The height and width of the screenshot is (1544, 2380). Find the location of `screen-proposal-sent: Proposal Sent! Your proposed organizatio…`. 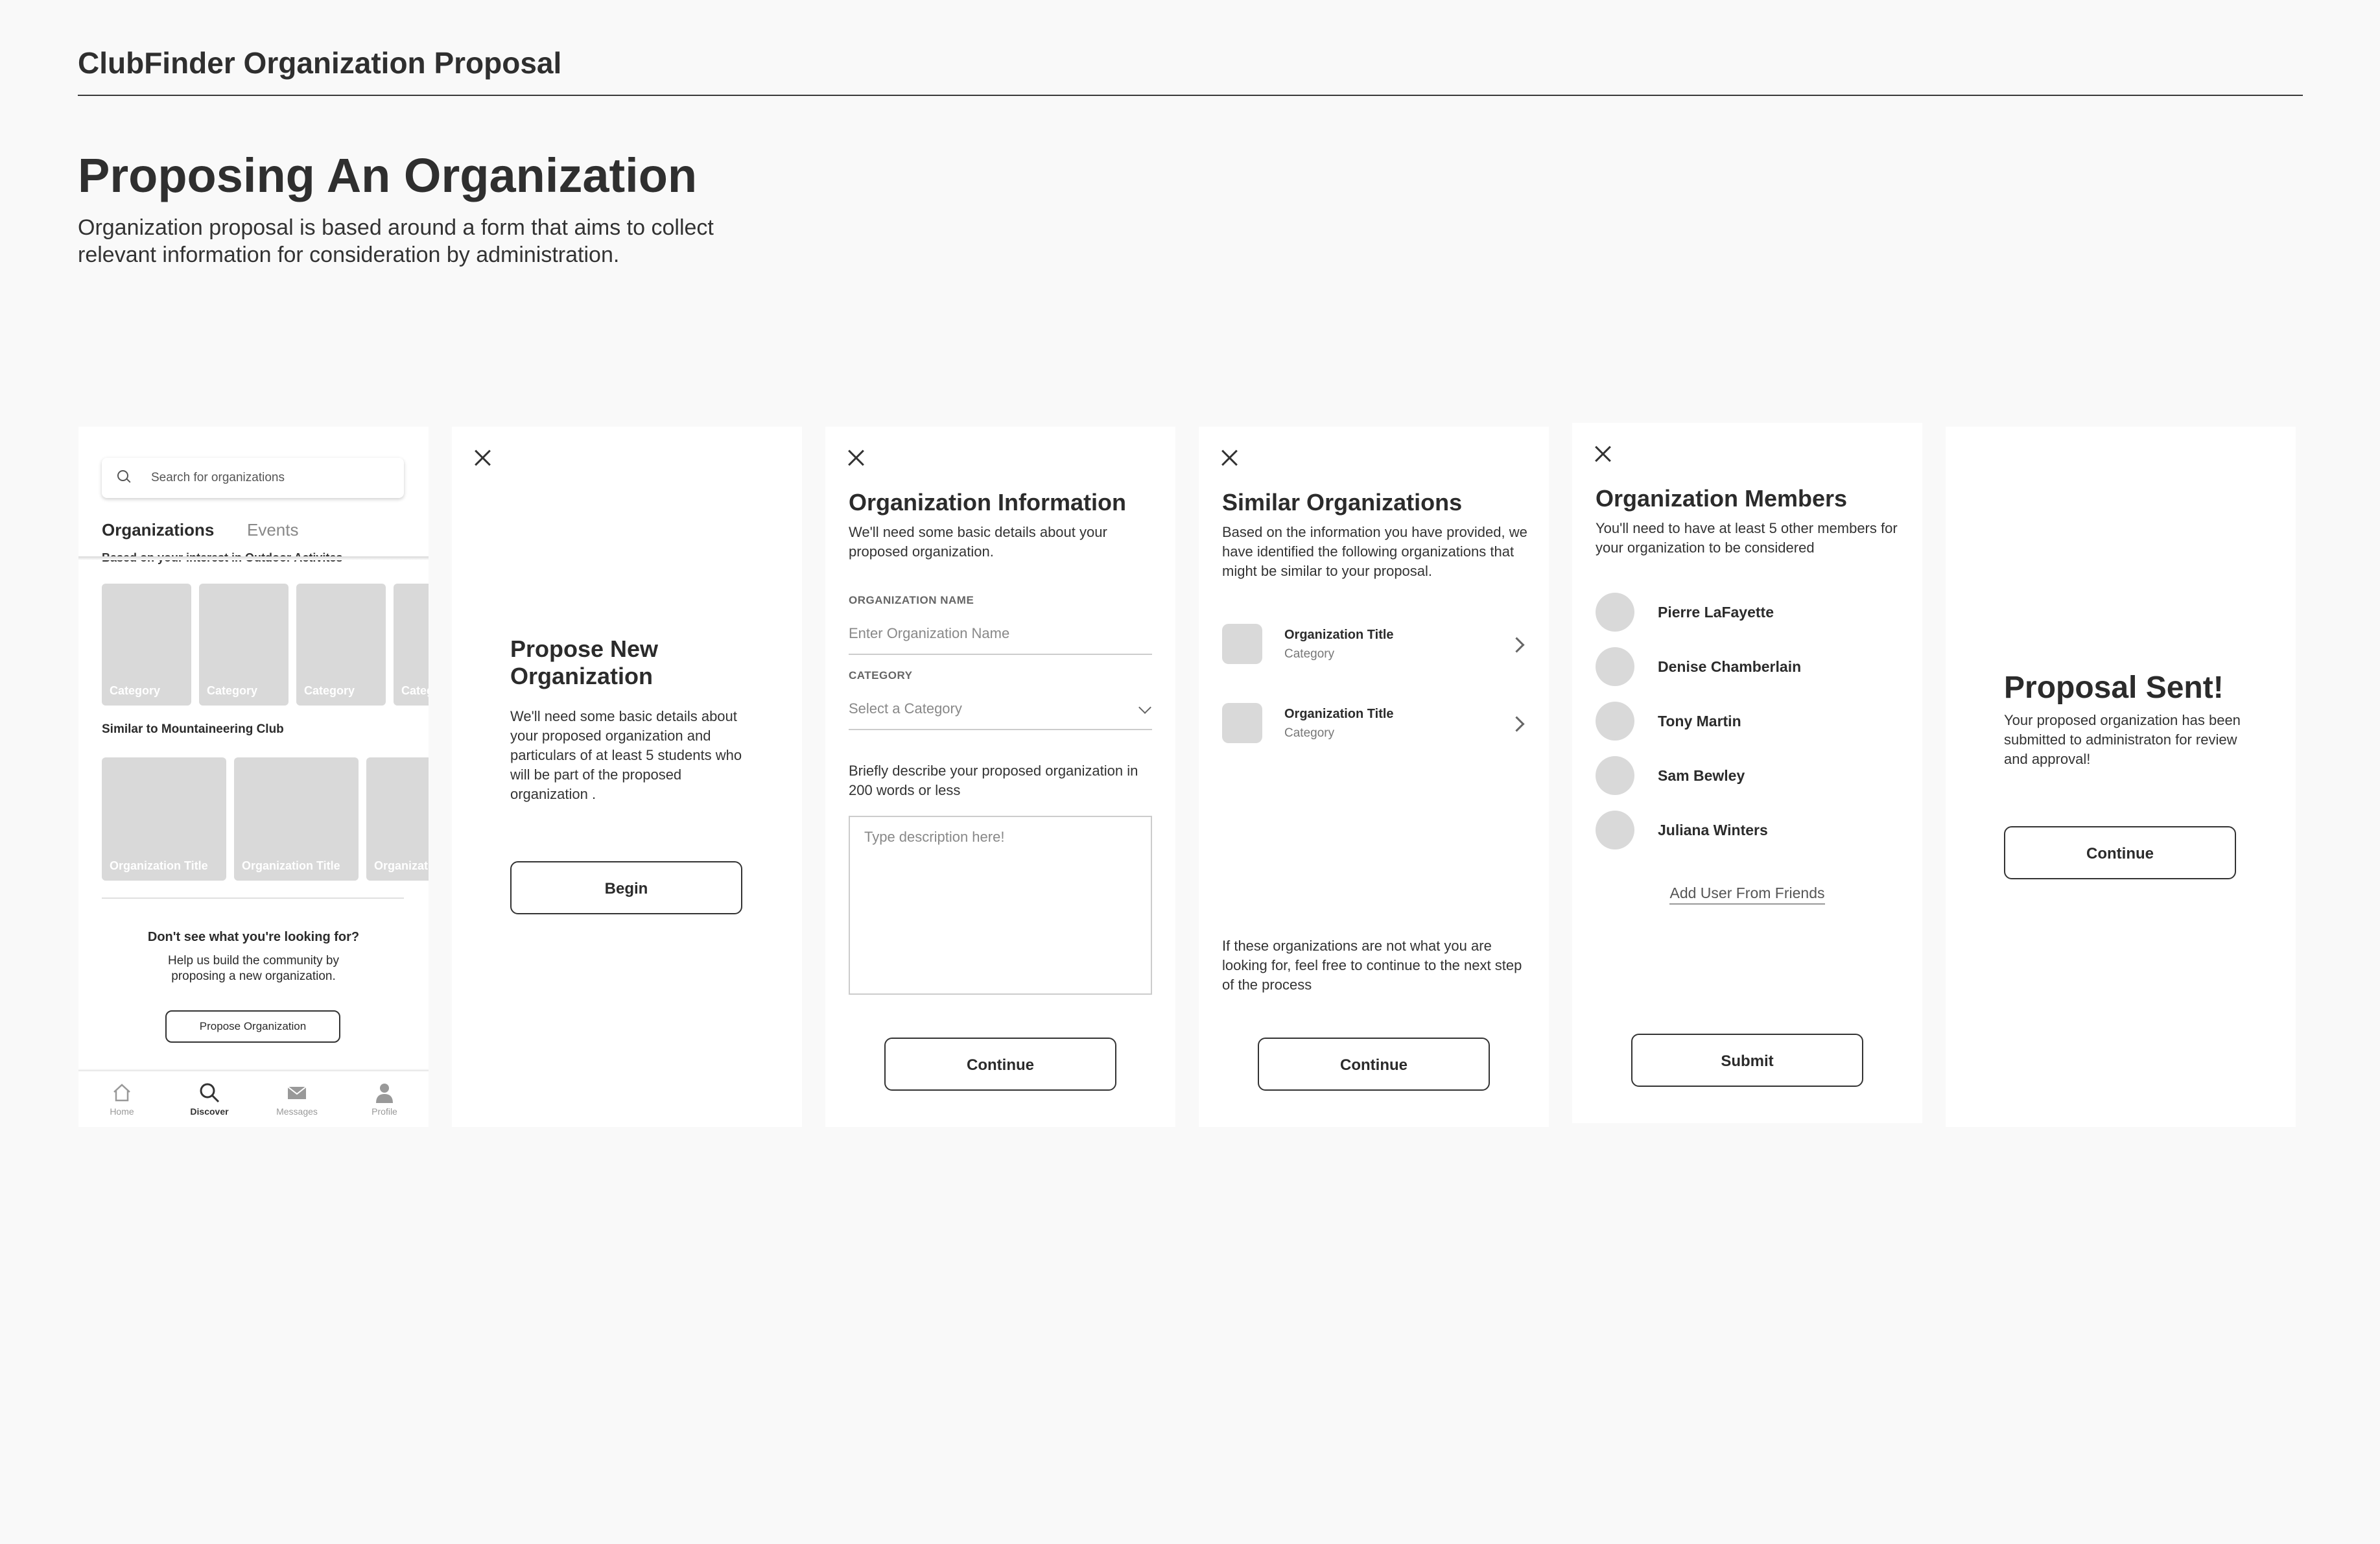

screen-proposal-sent: Proposal Sent! Your proposed organizatio… is located at coordinates (2121, 777).